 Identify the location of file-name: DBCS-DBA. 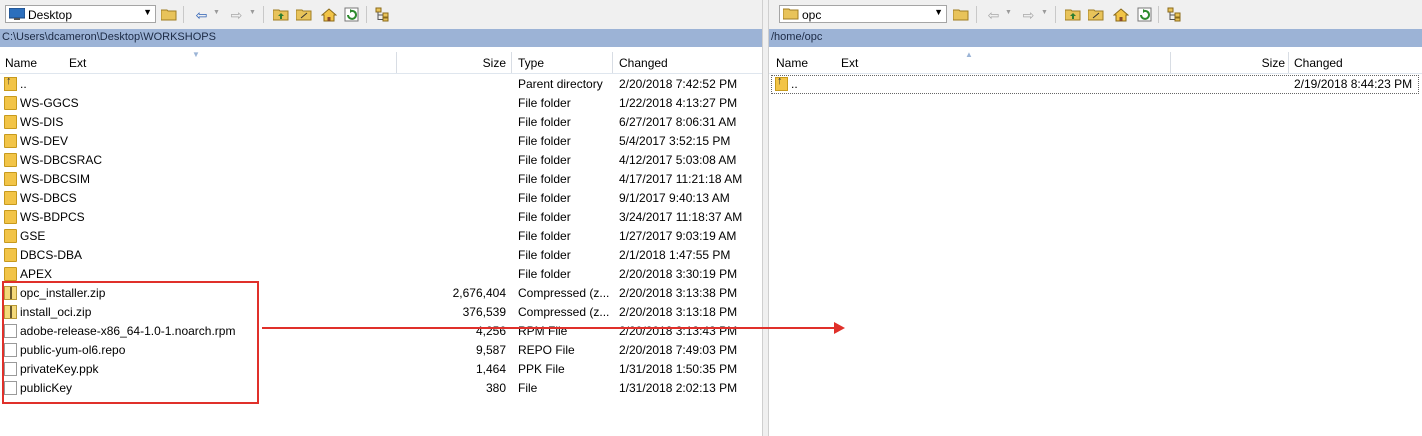
(51, 255).